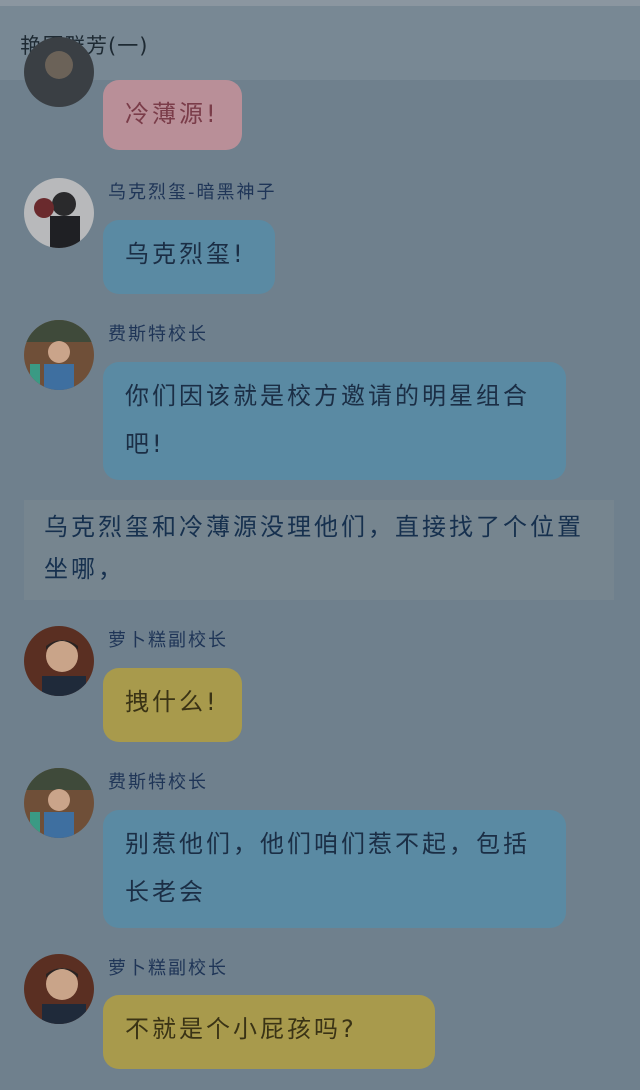  I want to click on message-text: 你们因该就是校方邀请的明星组合吧!, so click(327, 420).